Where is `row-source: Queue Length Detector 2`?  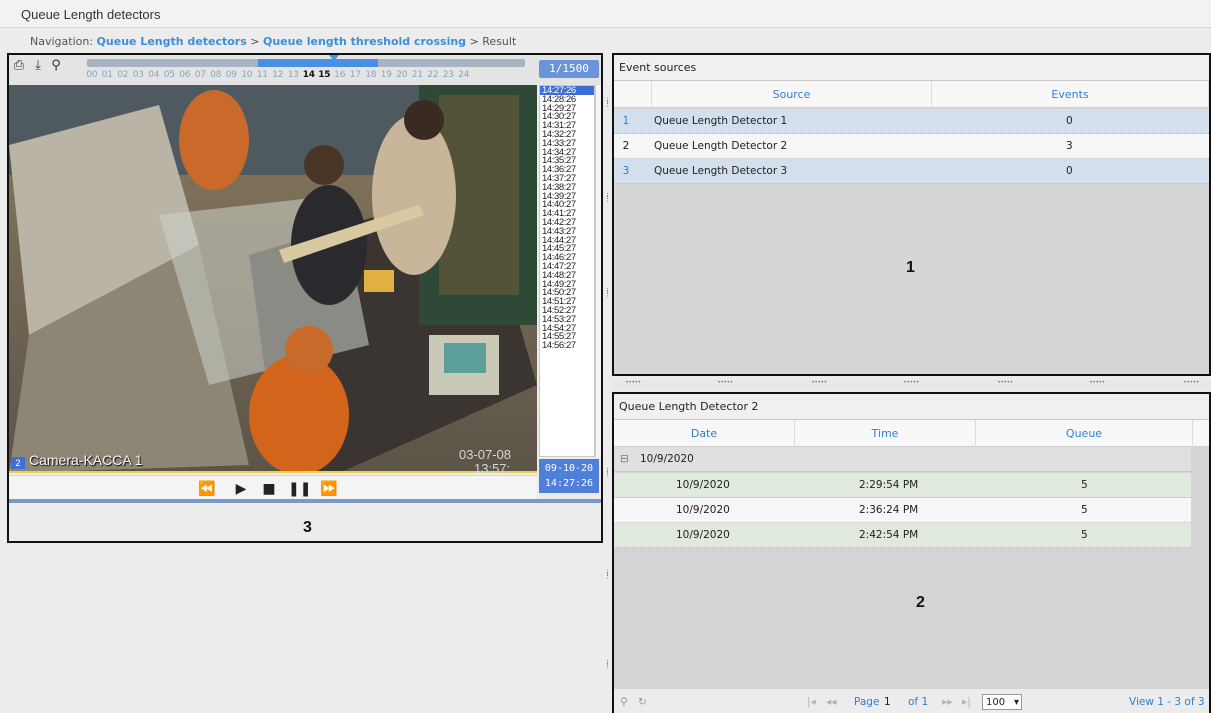
row-source: Queue Length Detector 2 is located at coordinates (721, 146).